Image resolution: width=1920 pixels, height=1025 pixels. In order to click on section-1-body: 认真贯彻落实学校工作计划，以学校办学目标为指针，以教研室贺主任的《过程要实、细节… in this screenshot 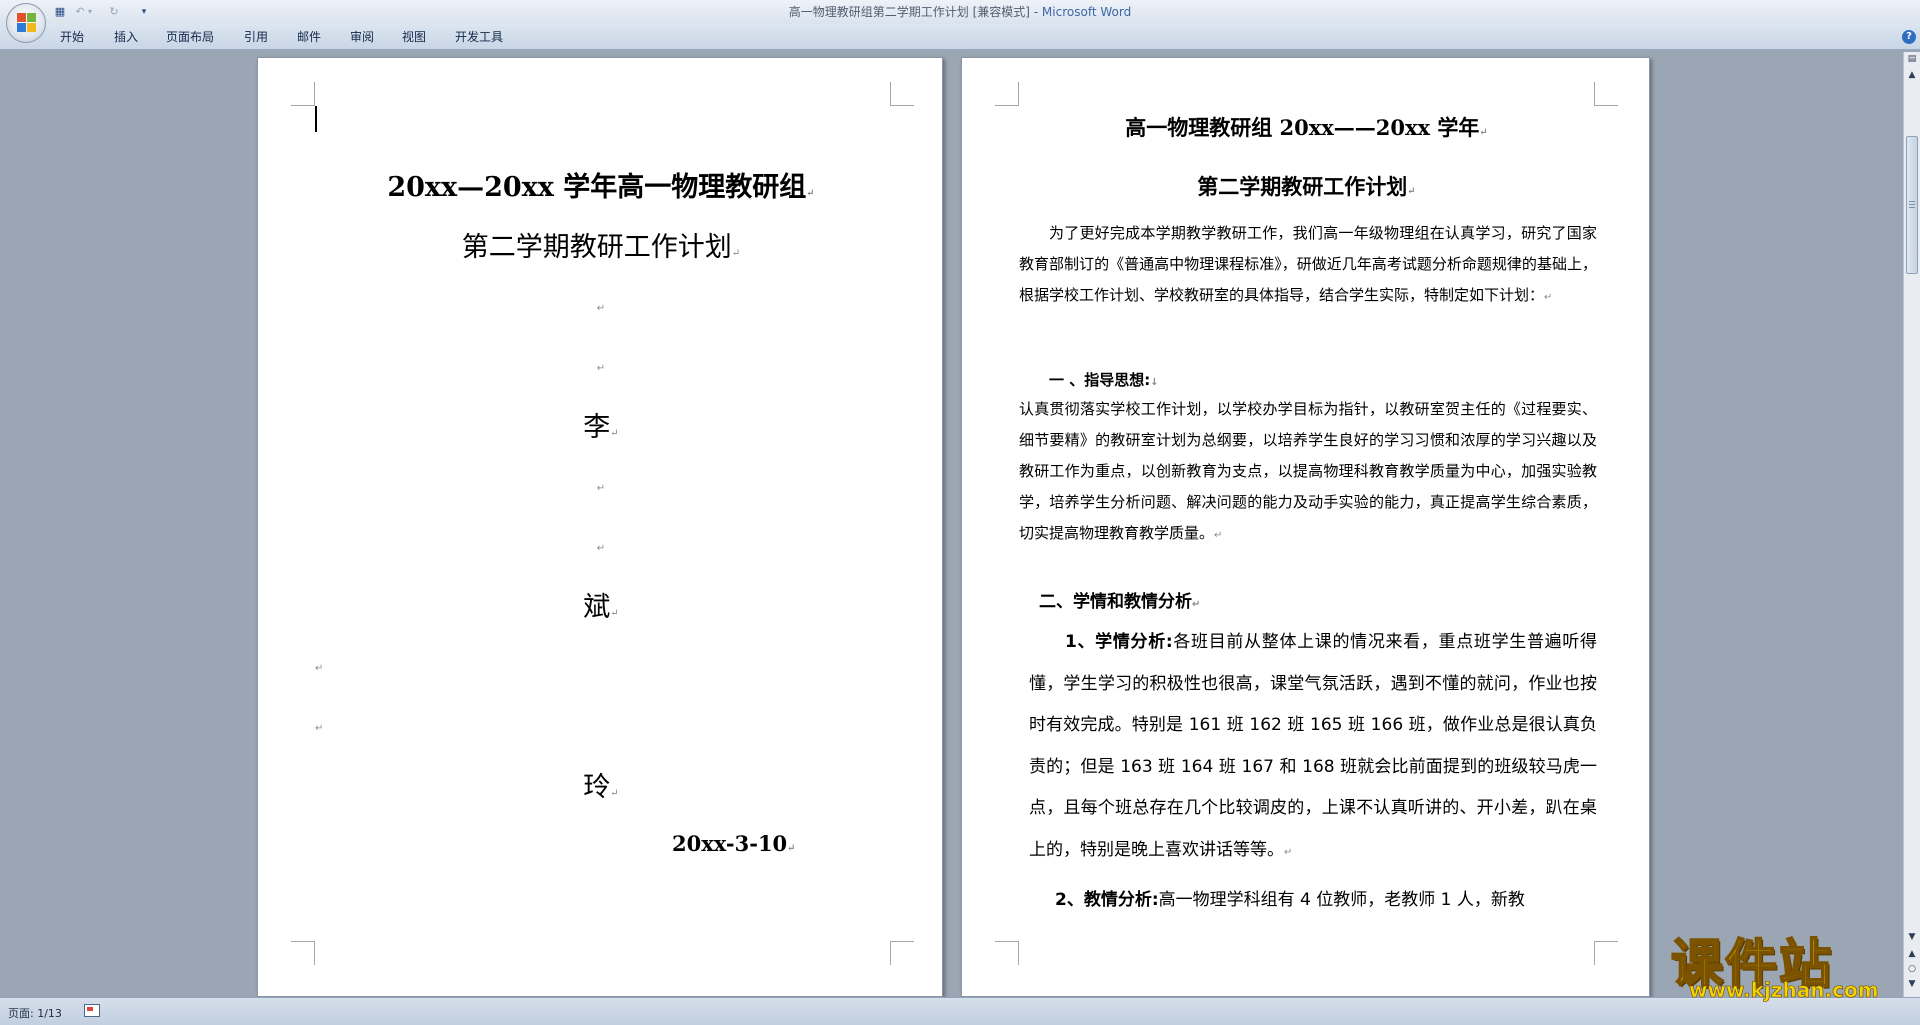, I will do `click(1308, 471)`.